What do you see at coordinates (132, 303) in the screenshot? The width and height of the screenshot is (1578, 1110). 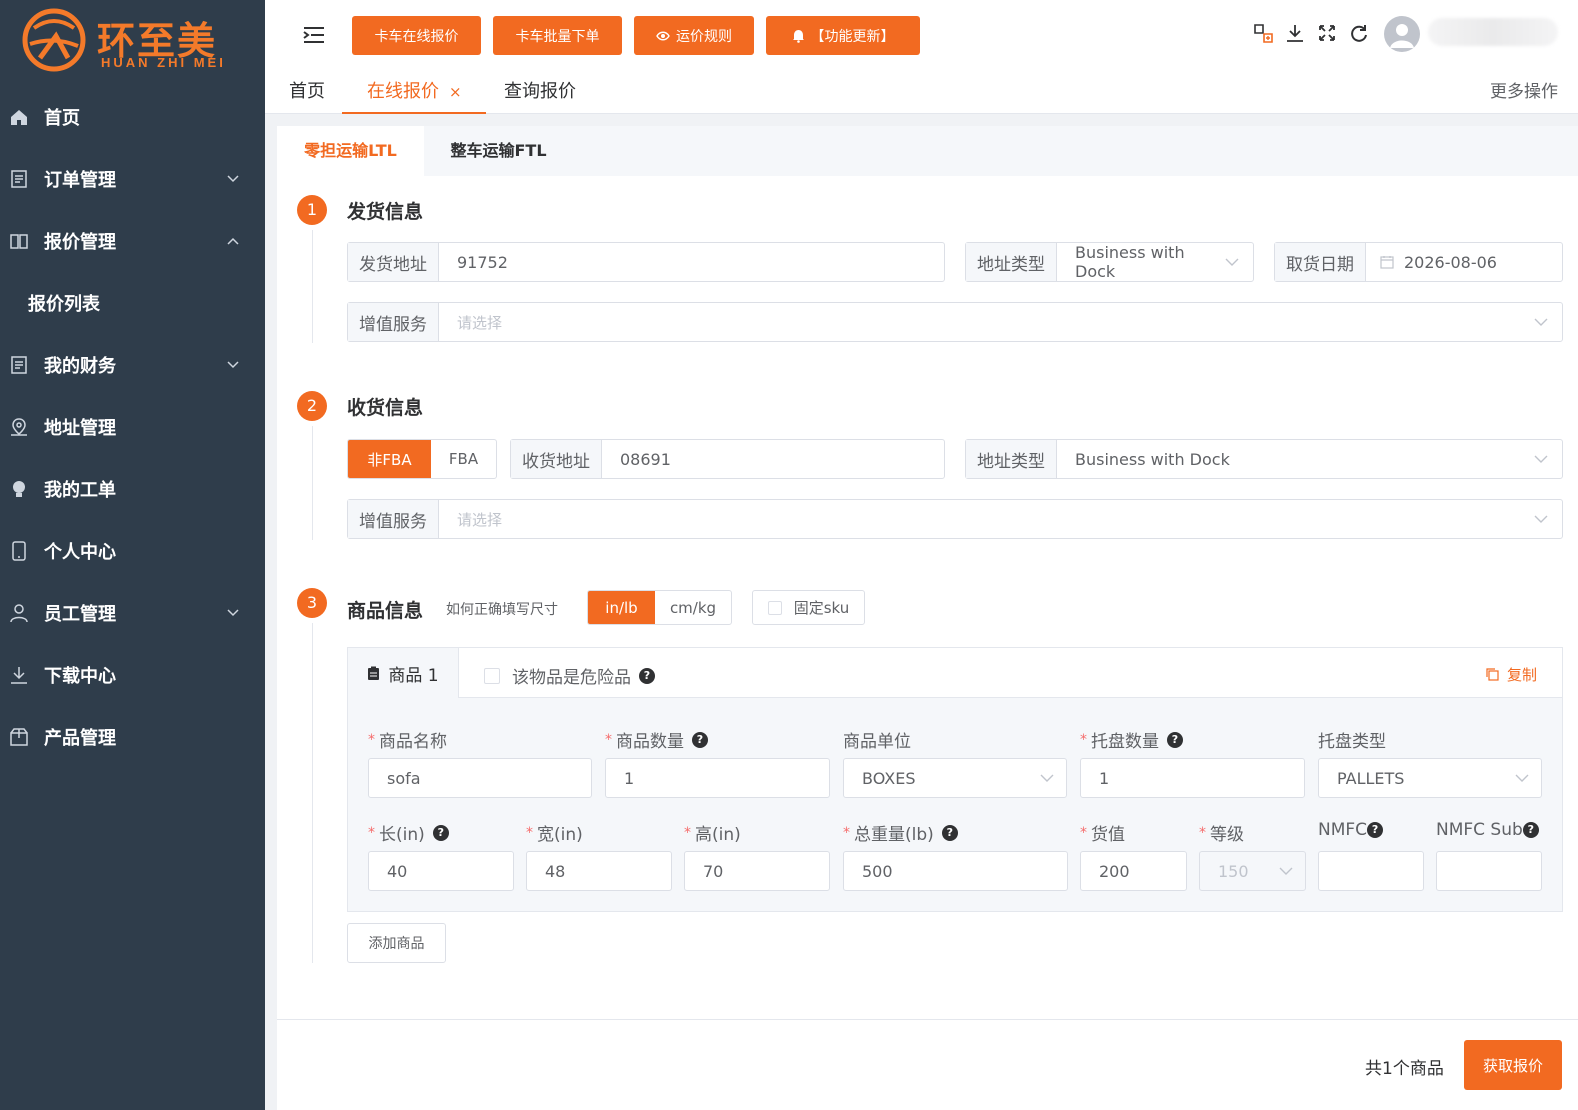 I see `sidebar-item-quote-list: 报价列表` at bounding box center [132, 303].